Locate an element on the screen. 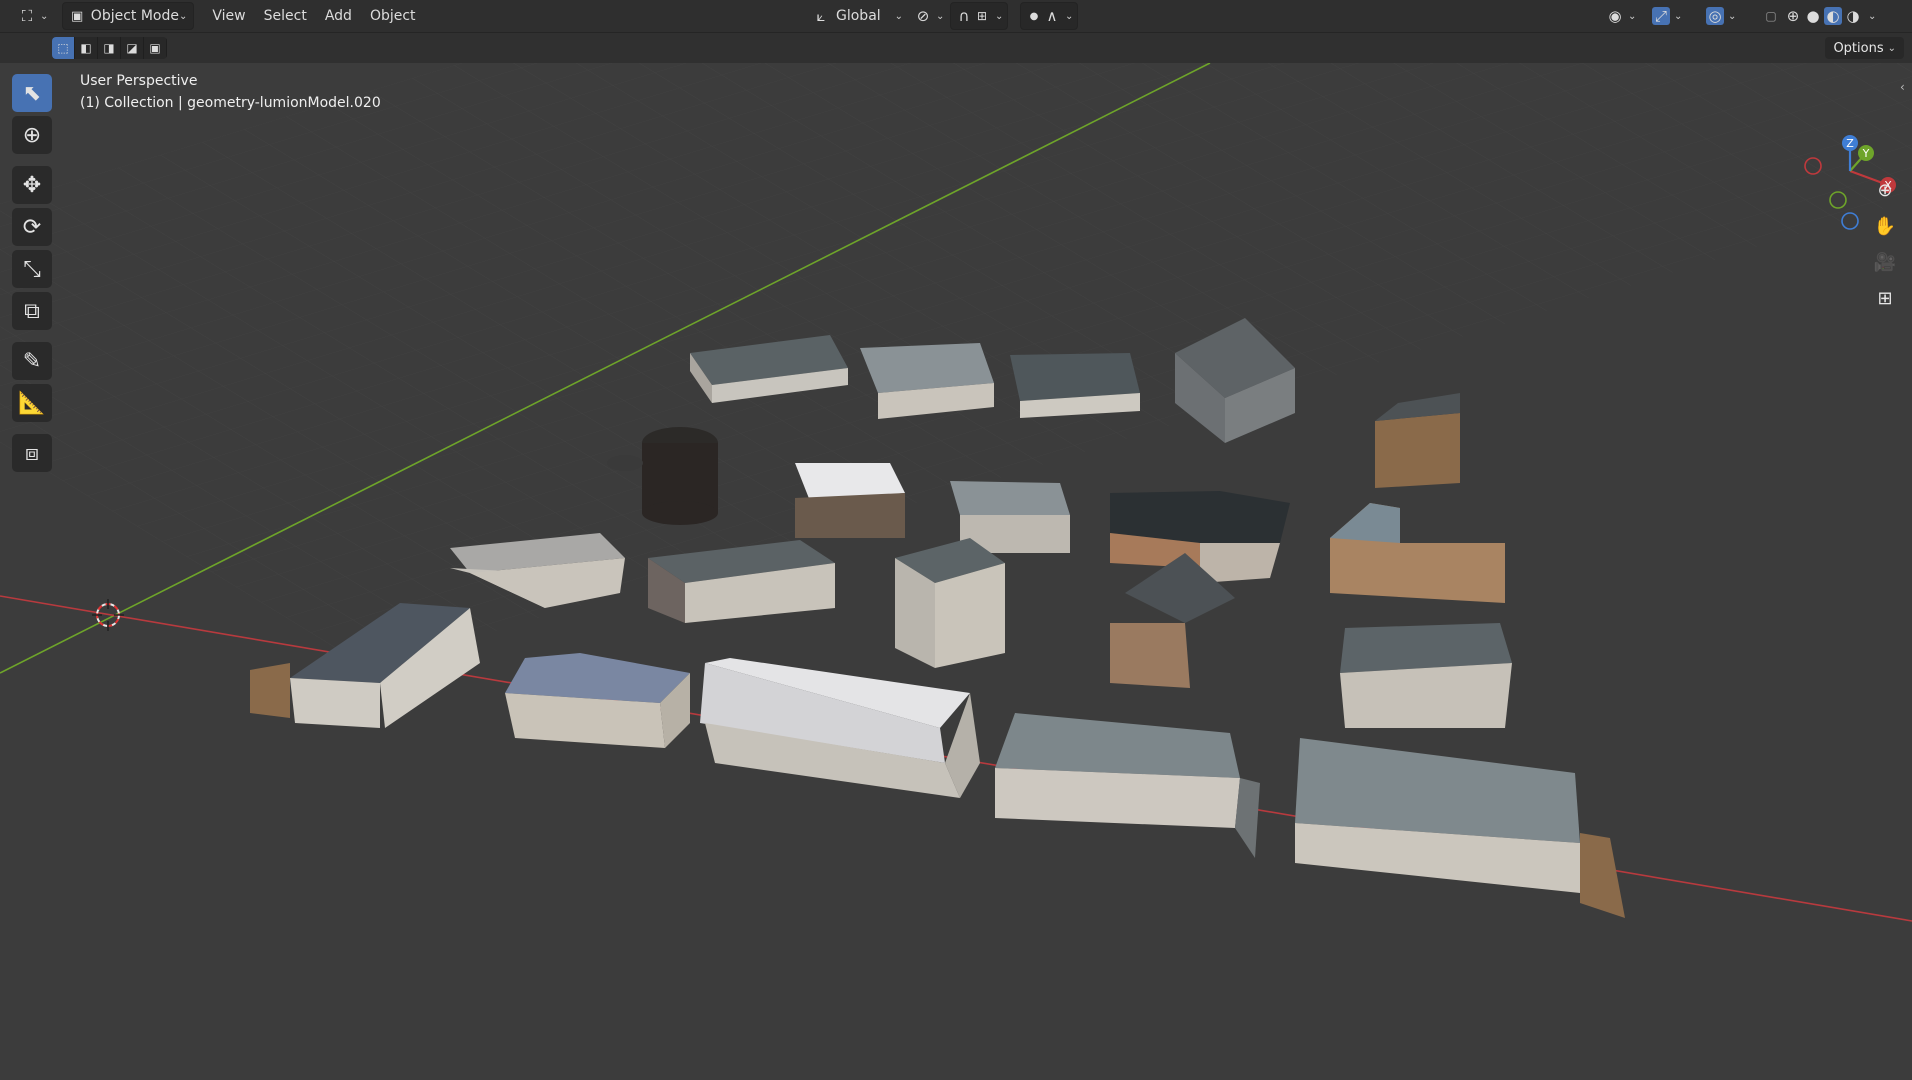 The width and height of the screenshot is (1912, 1080). left-toolbar: ⬉ ⊕ ✥ ⟳ ⤡ ⧉ ✎ 📐 ⧈ is located at coordinates (34, 275).